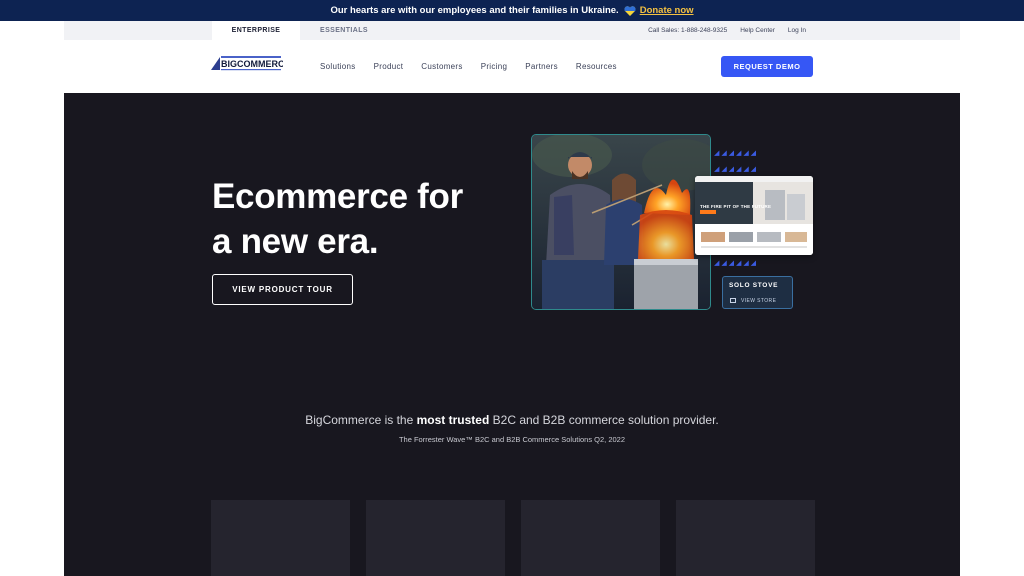 The width and height of the screenshot is (1024, 576). Describe the element at coordinates (295, 241) in the screenshot. I see `headline-line-2: a new era.` at that location.